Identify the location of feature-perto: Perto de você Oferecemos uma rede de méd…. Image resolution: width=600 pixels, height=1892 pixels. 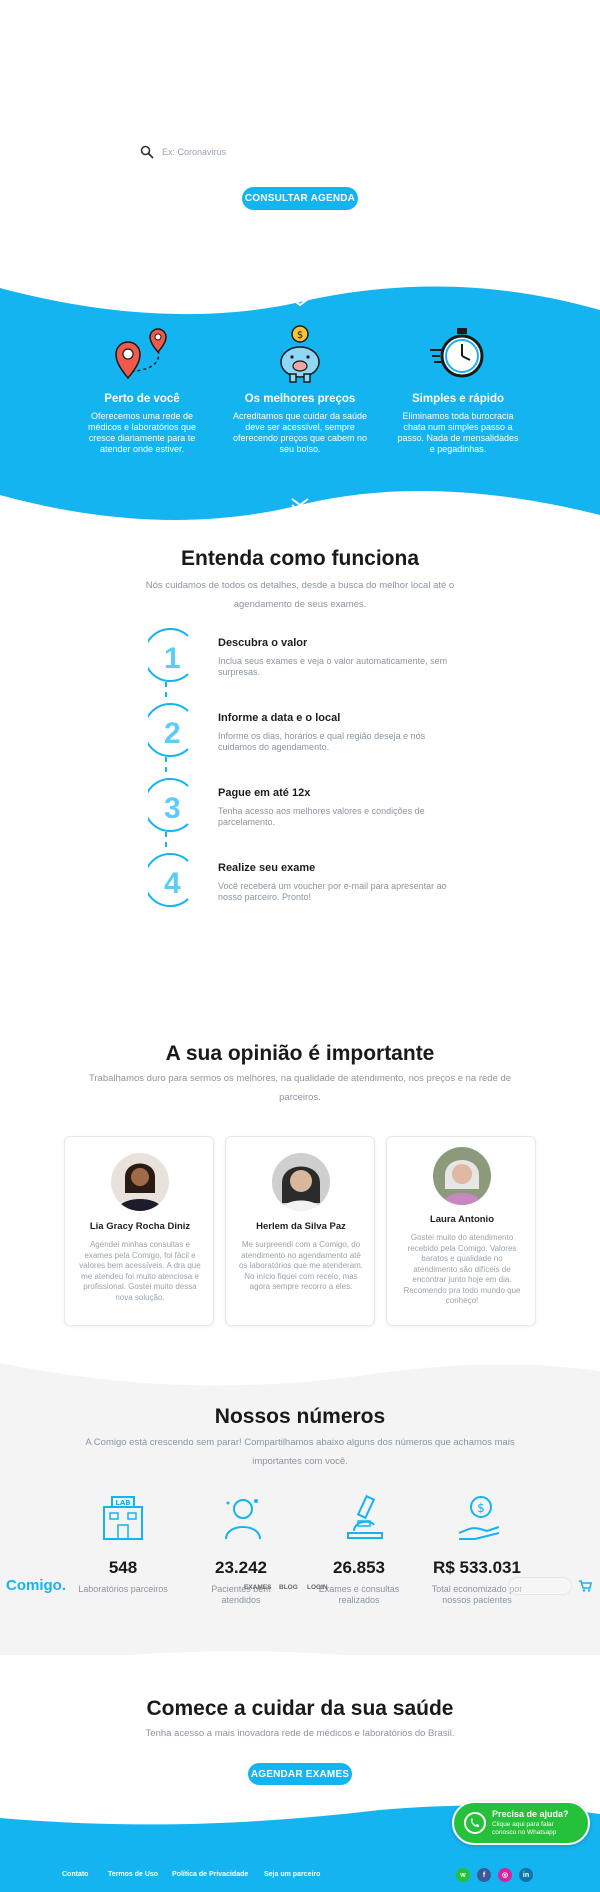
(142, 424).